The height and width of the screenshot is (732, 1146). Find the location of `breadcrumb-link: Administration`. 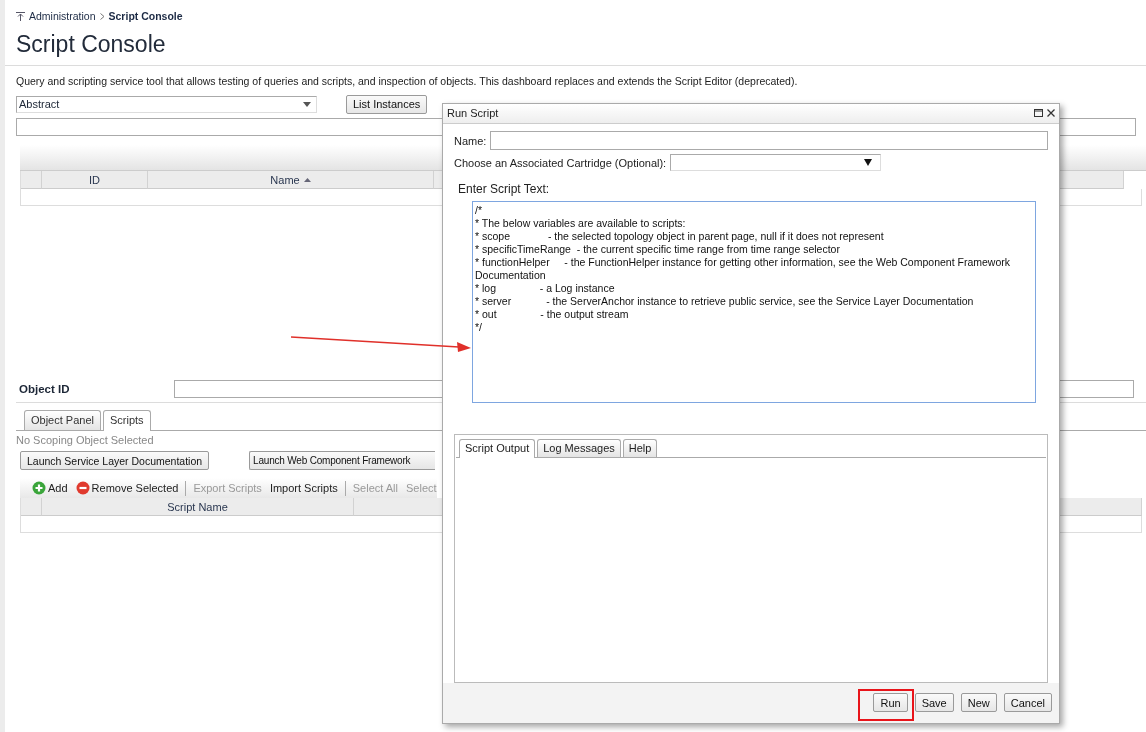

breadcrumb-link: Administration is located at coordinates (62, 16).